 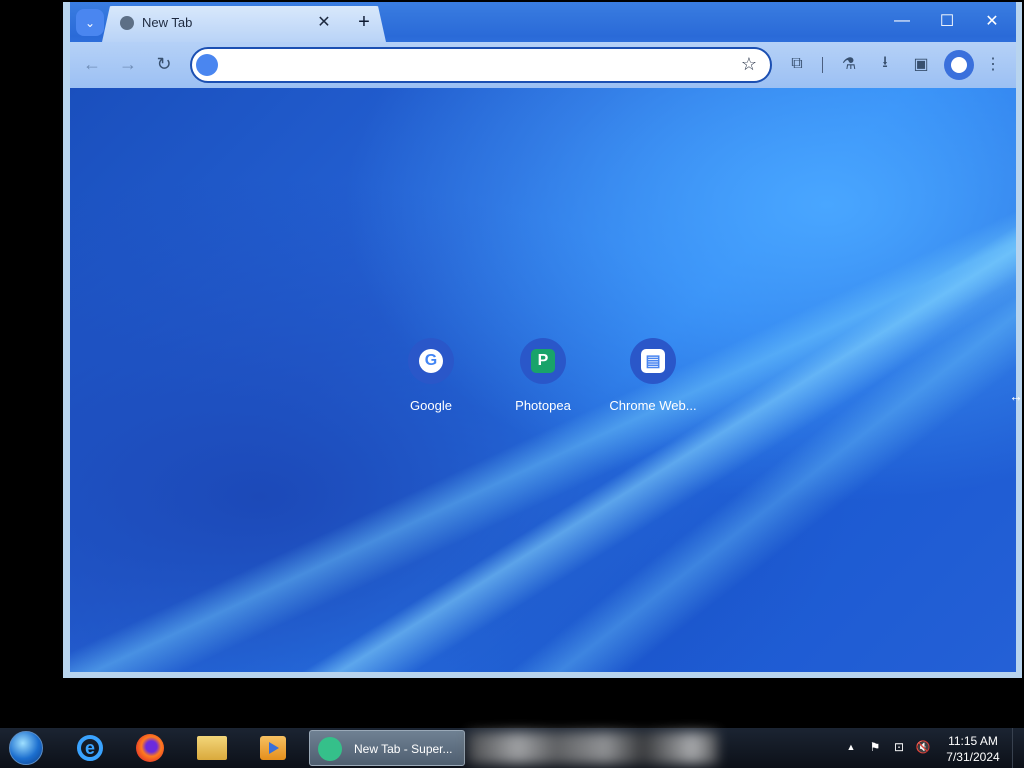 I want to click on volume-muted-icon: 🔇, so click(x=923, y=747).